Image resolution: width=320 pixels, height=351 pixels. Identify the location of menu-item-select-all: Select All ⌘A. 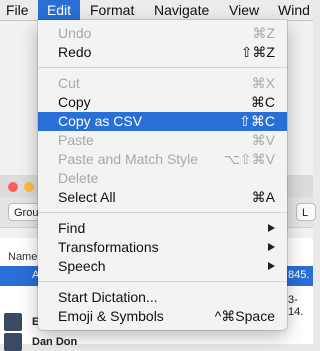
(162, 197).